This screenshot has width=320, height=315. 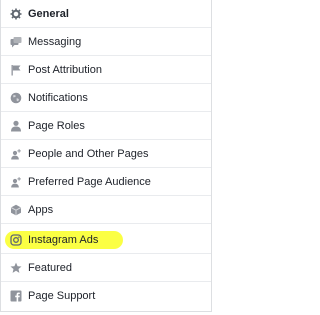 I want to click on sidebar-item-post-attribution: Post Attribution, so click(x=106, y=70).